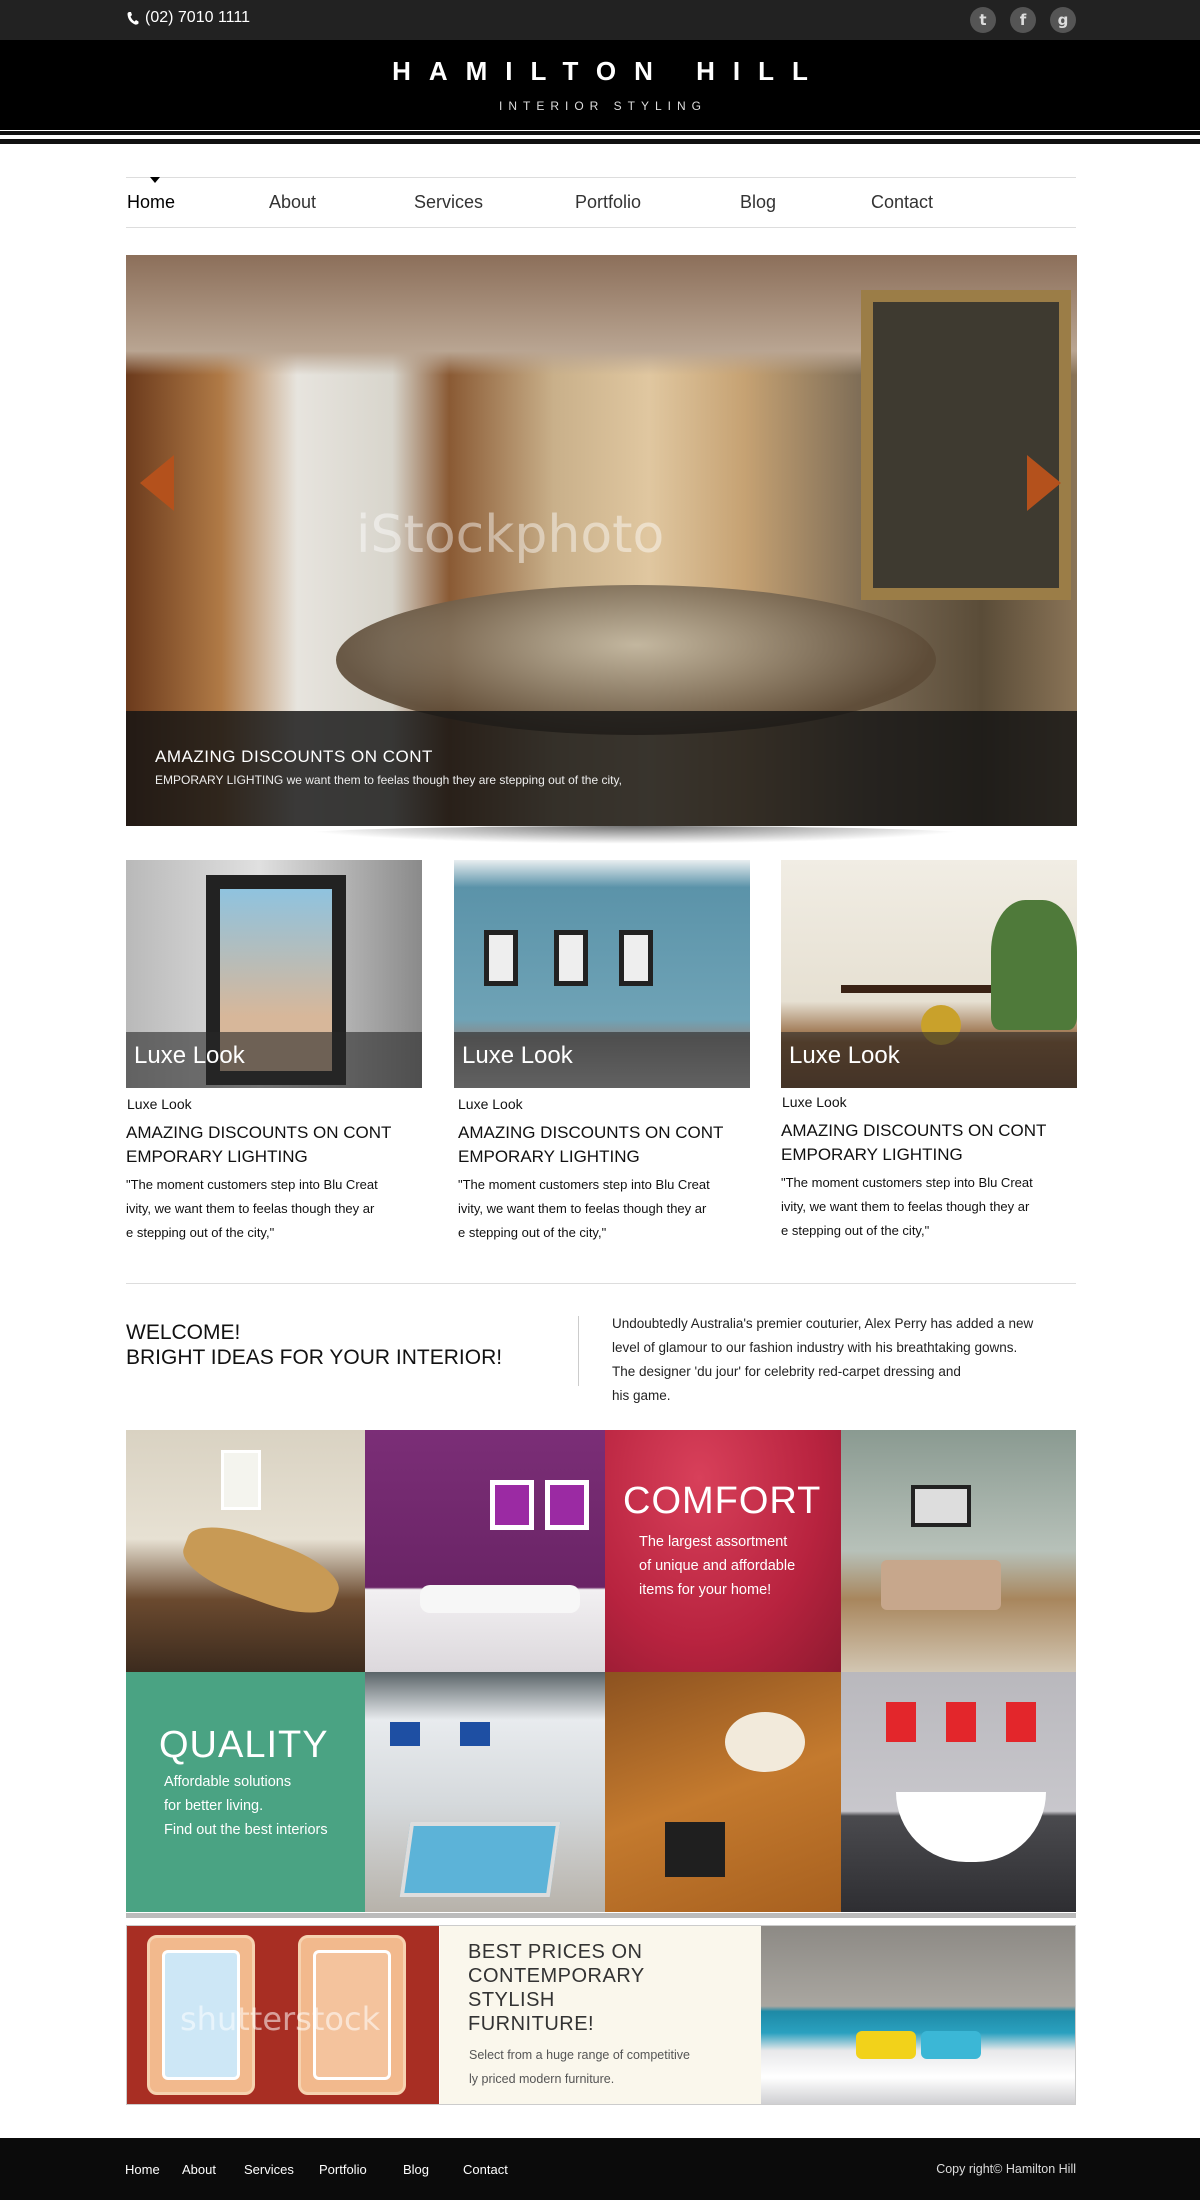  I want to click on twitter-icon: t, so click(983, 20).